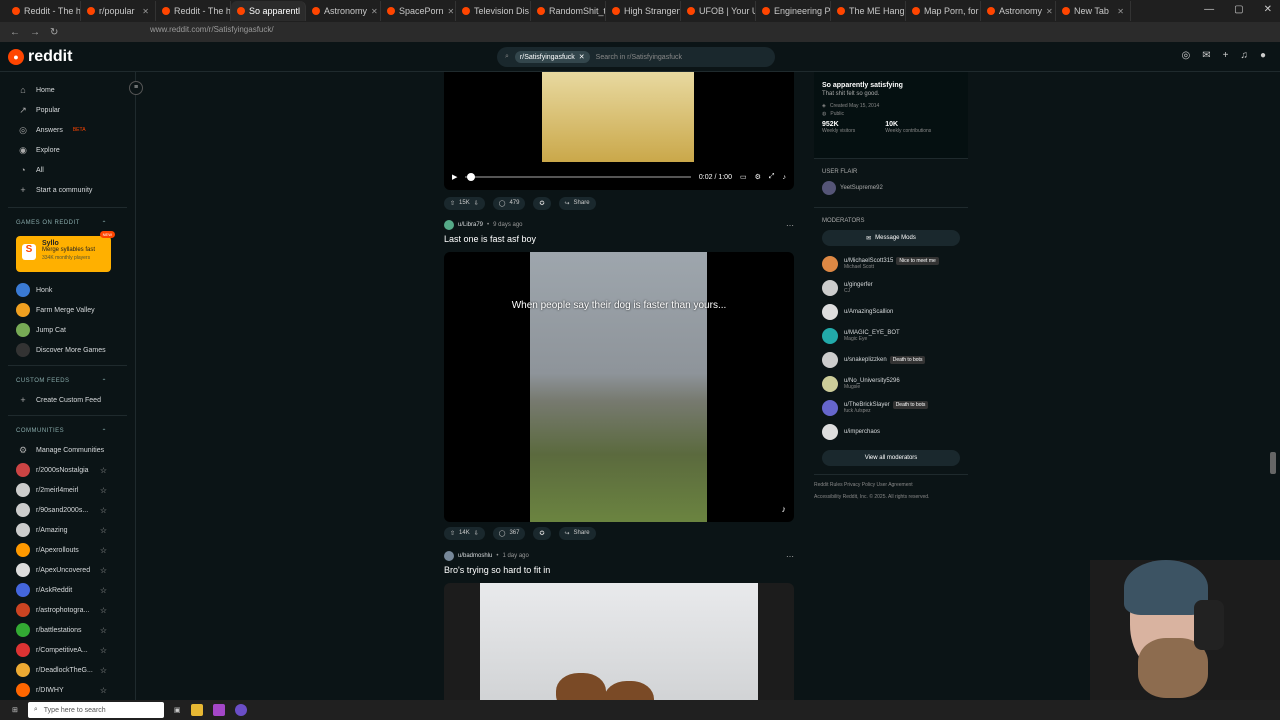 The image size is (1280, 720). I want to click on close-icon: ✕, so click(1268, 9).